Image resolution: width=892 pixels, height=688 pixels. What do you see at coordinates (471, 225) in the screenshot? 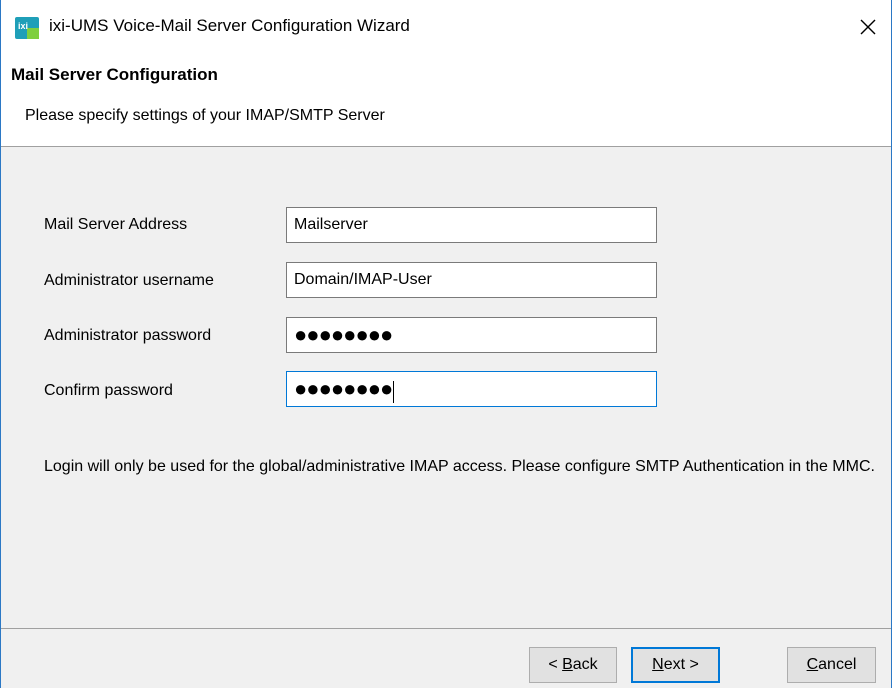
I see `mail-server-address-input: Mailserver` at bounding box center [471, 225].